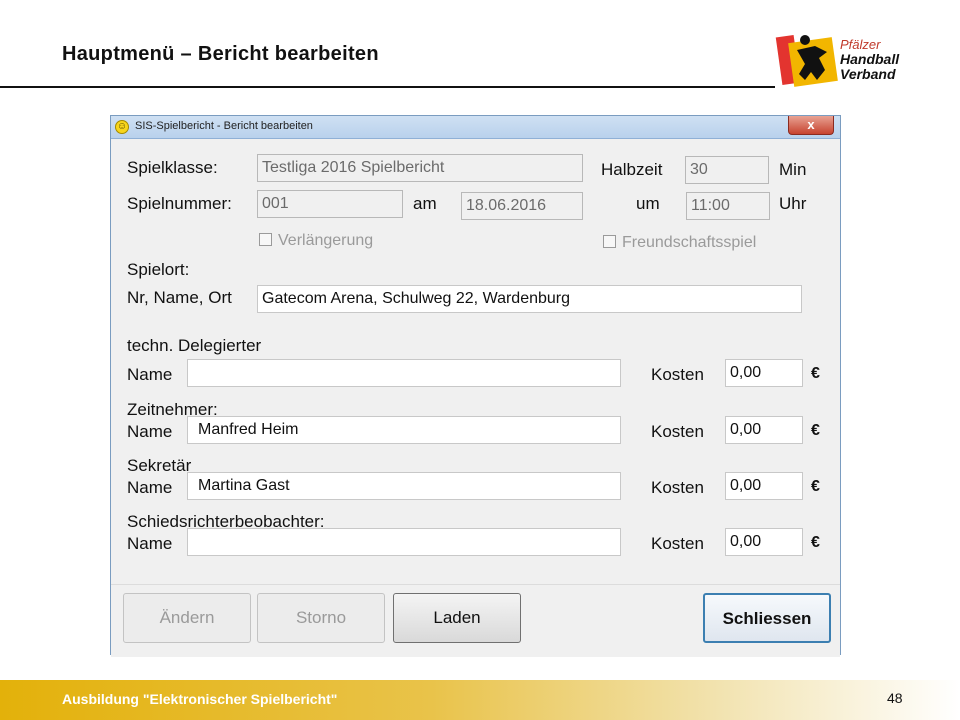  What do you see at coordinates (220, 54) in the screenshot?
I see `slide-title: Hauptmenü – Bericht bearbeiten` at bounding box center [220, 54].